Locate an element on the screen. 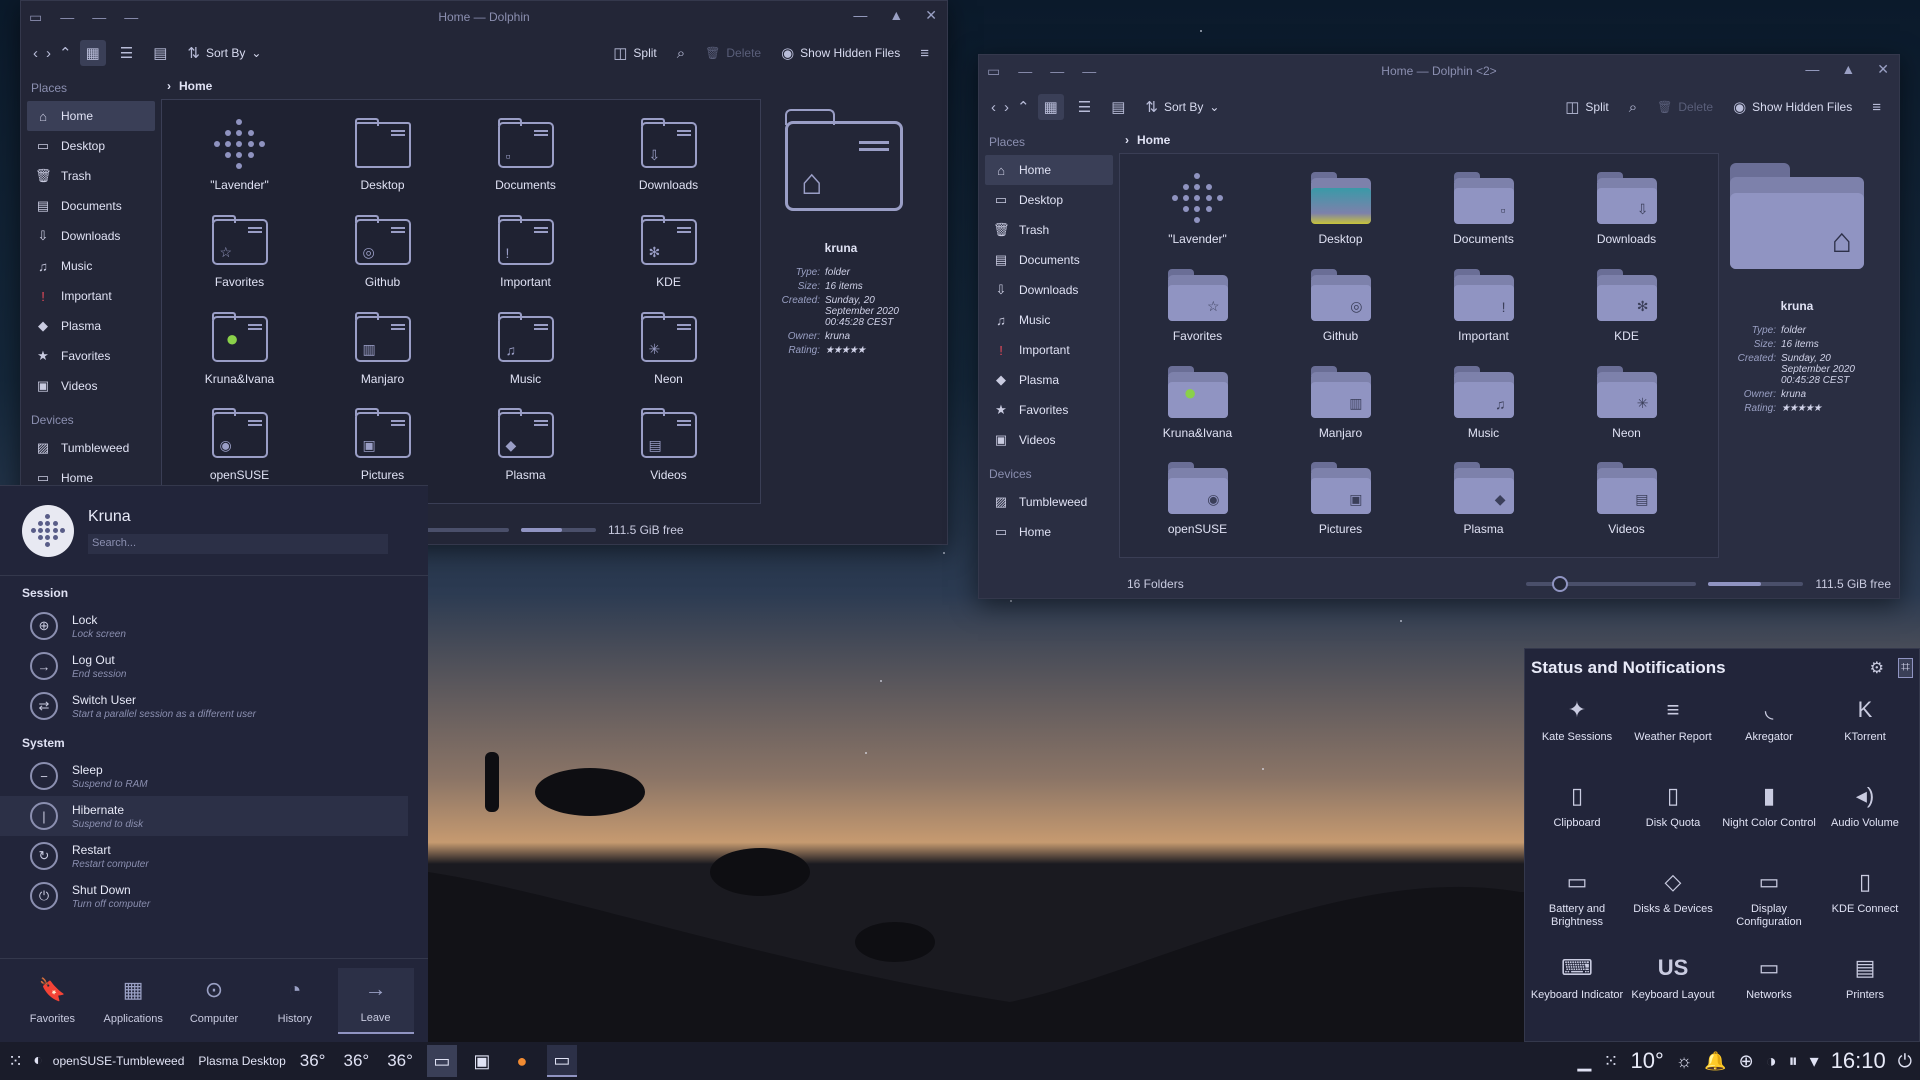 Image resolution: width=1920 pixels, height=1080 pixels. sidebar-item-music: ♫ Music is located at coordinates (91, 266).